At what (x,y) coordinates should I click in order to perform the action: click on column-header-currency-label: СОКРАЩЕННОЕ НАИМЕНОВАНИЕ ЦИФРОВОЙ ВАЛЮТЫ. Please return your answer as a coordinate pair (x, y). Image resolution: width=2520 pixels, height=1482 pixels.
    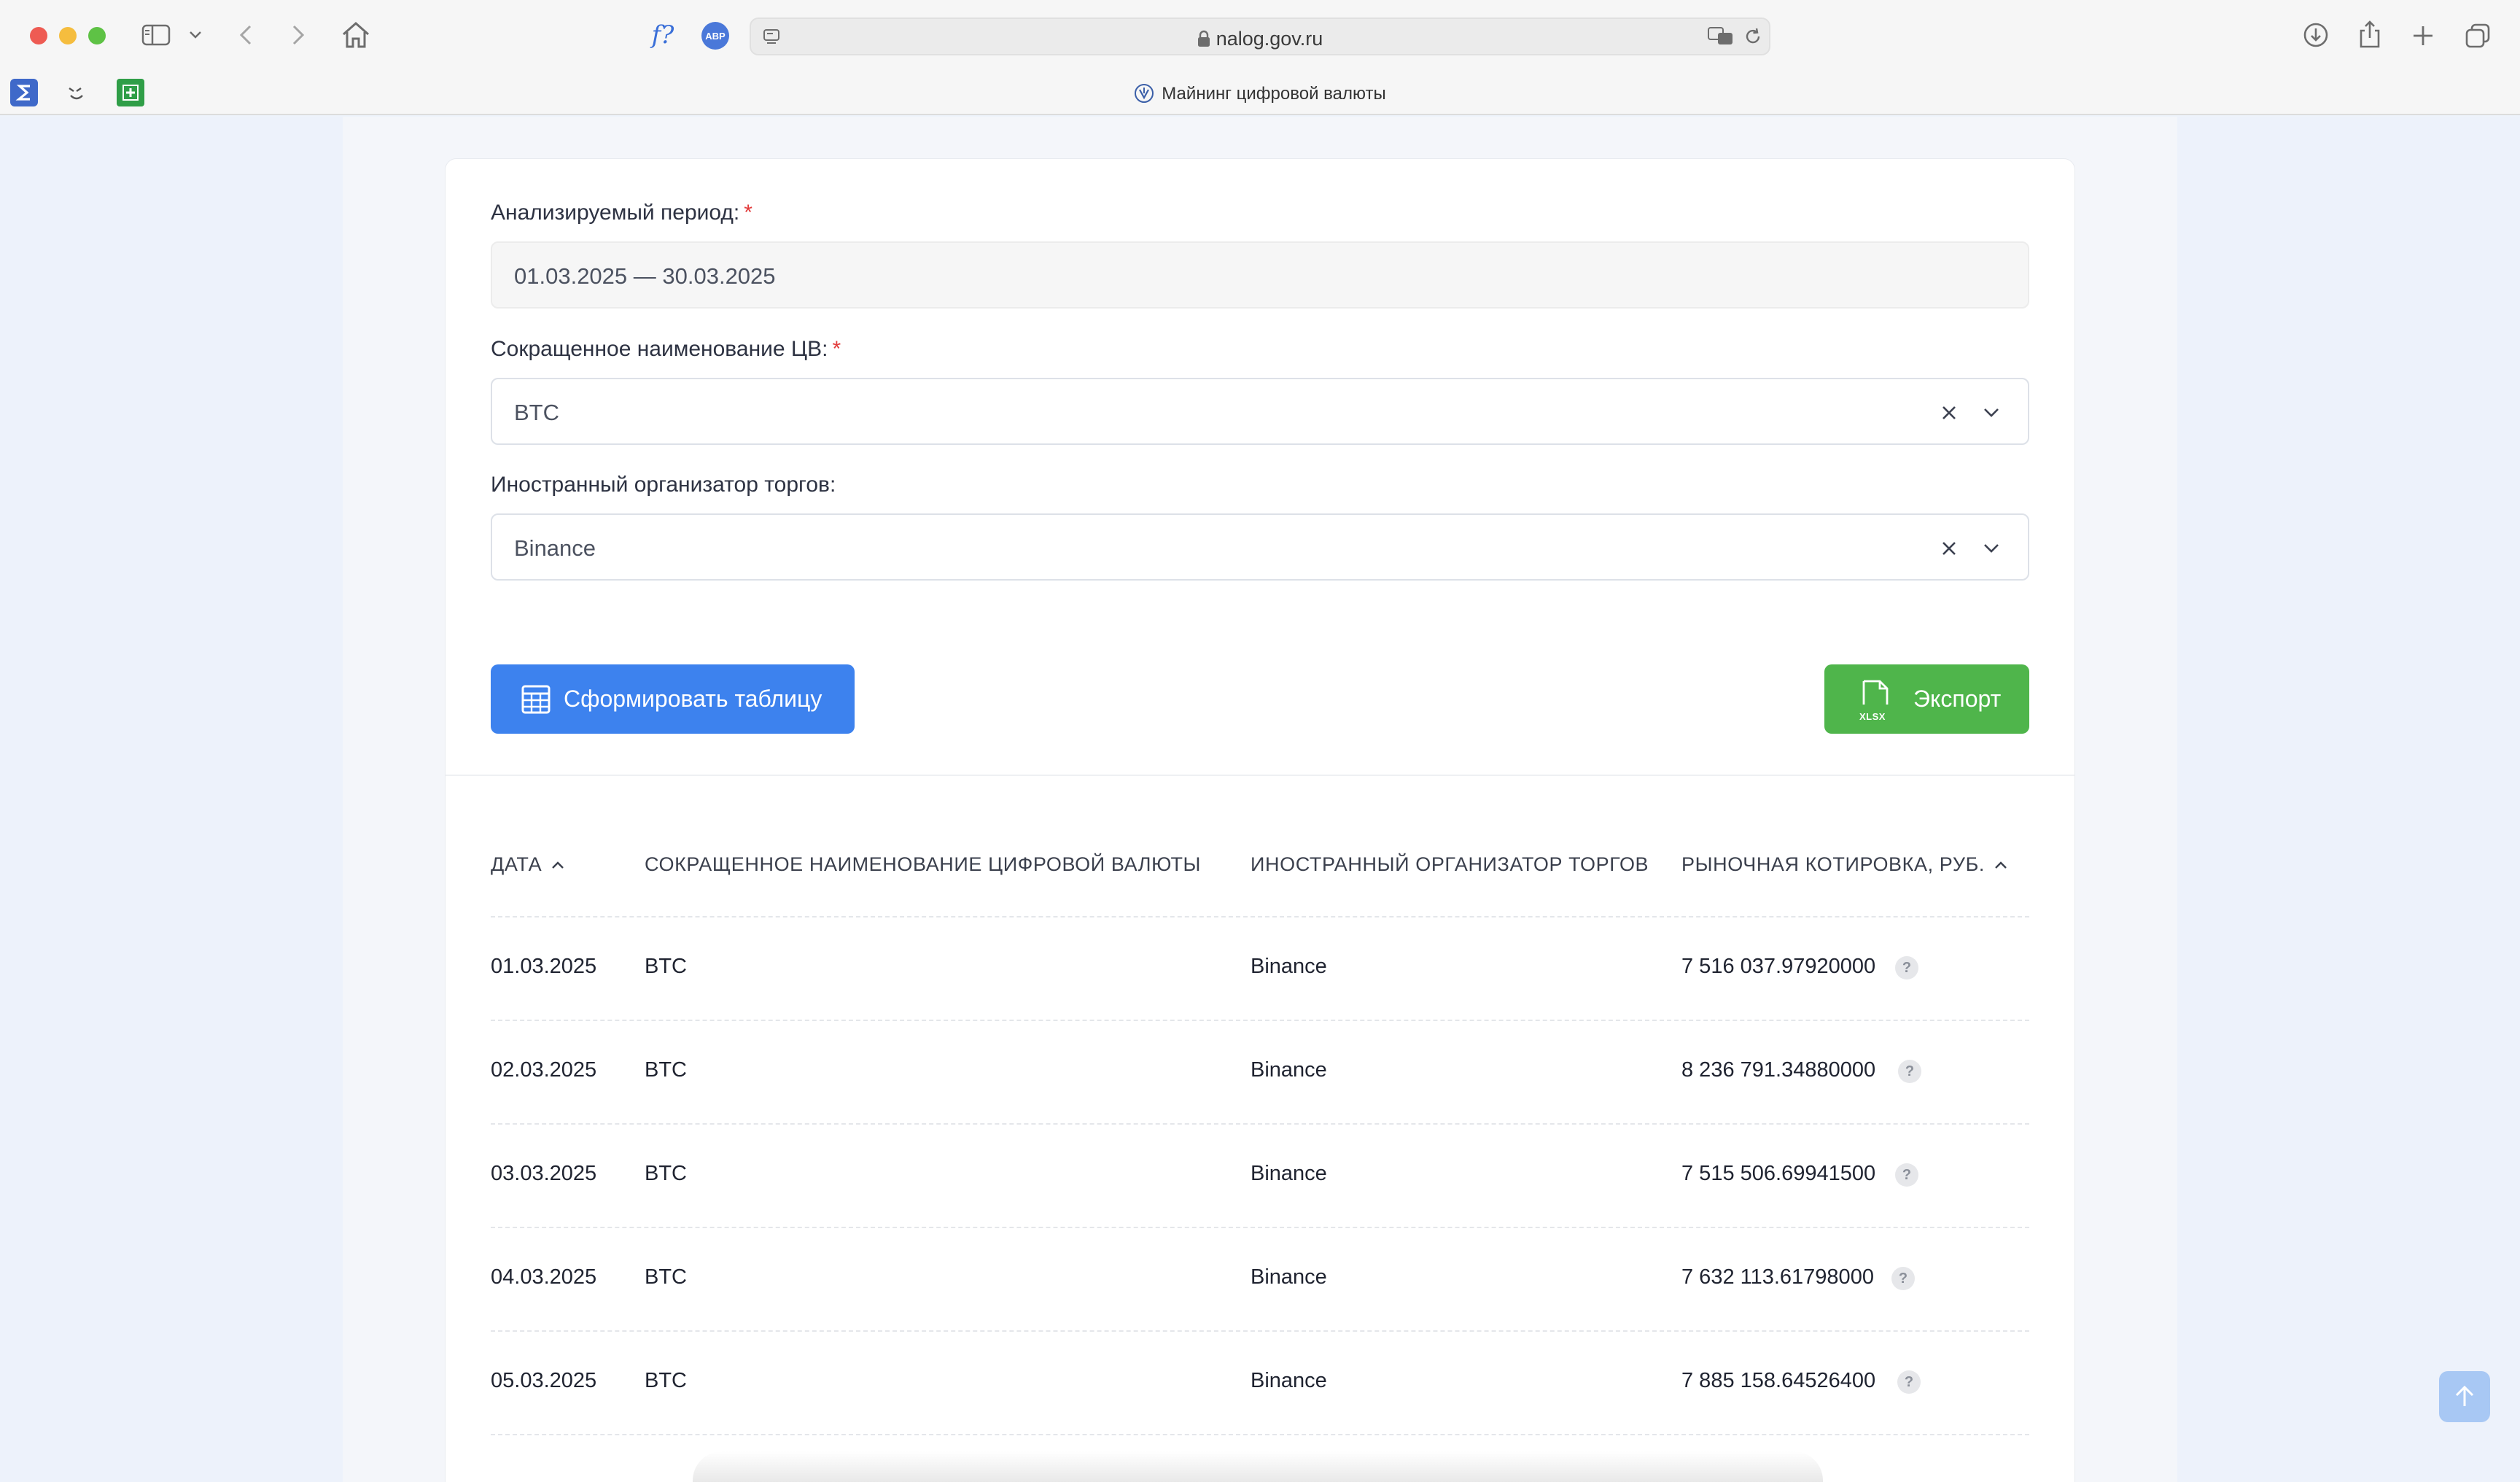
    Looking at the image, I should click on (923, 864).